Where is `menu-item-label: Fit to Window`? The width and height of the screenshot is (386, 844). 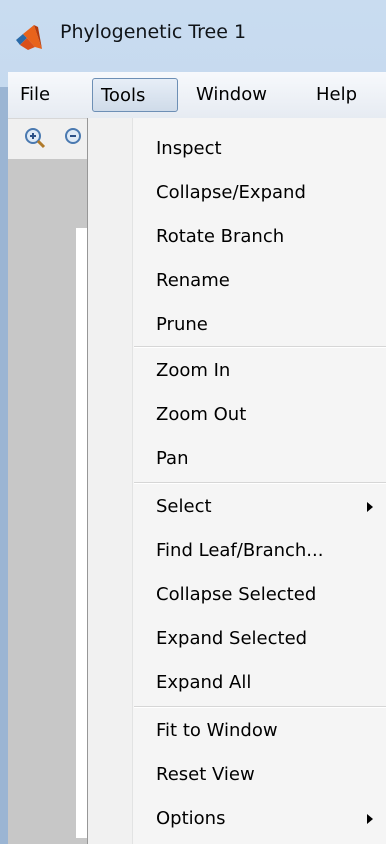
menu-item-label: Fit to Window is located at coordinates (217, 730).